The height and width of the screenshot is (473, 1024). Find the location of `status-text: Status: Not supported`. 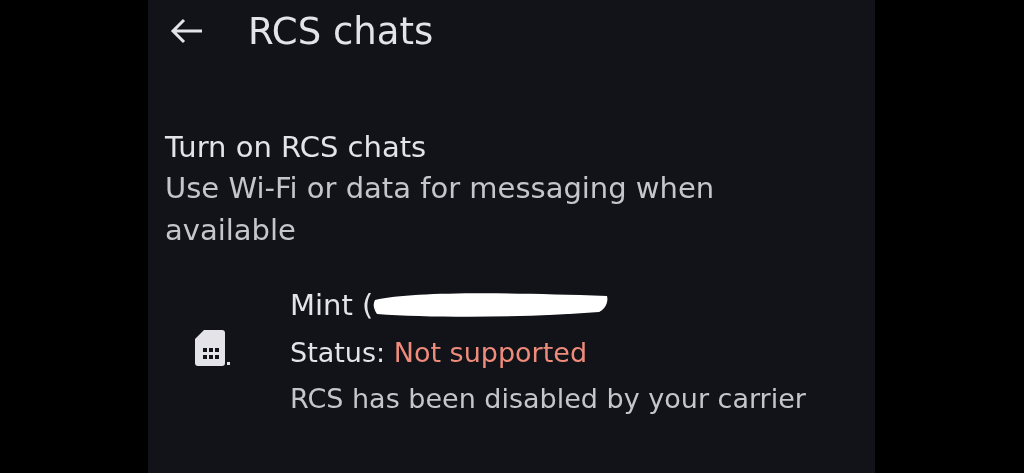

status-text: Status: Not supported is located at coordinates (439, 352).